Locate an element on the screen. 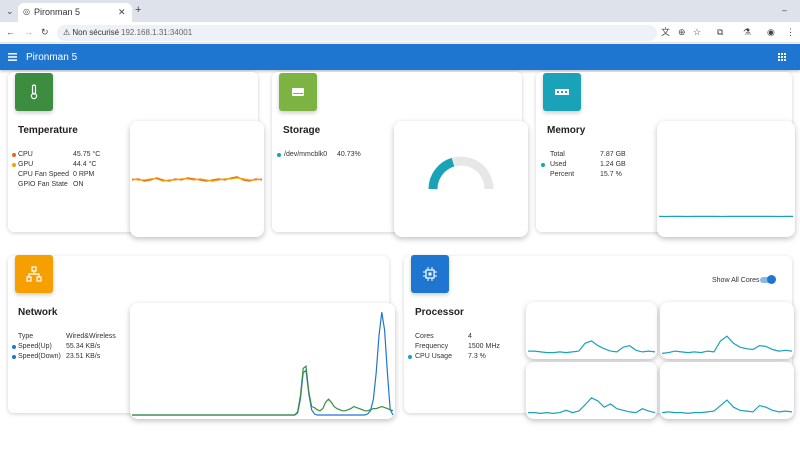 The image size is (800, 472). bookmark-star-icon: ☆ is located at coordinates (697, 32).